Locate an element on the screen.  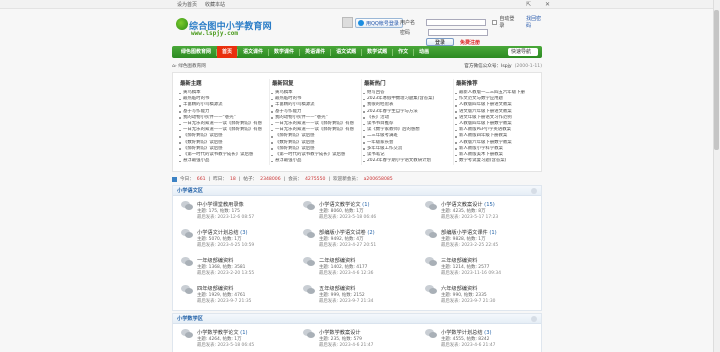
board-last-post: 最后发表: 2023-9-7 21:34 is located at coordinates (346, 301).